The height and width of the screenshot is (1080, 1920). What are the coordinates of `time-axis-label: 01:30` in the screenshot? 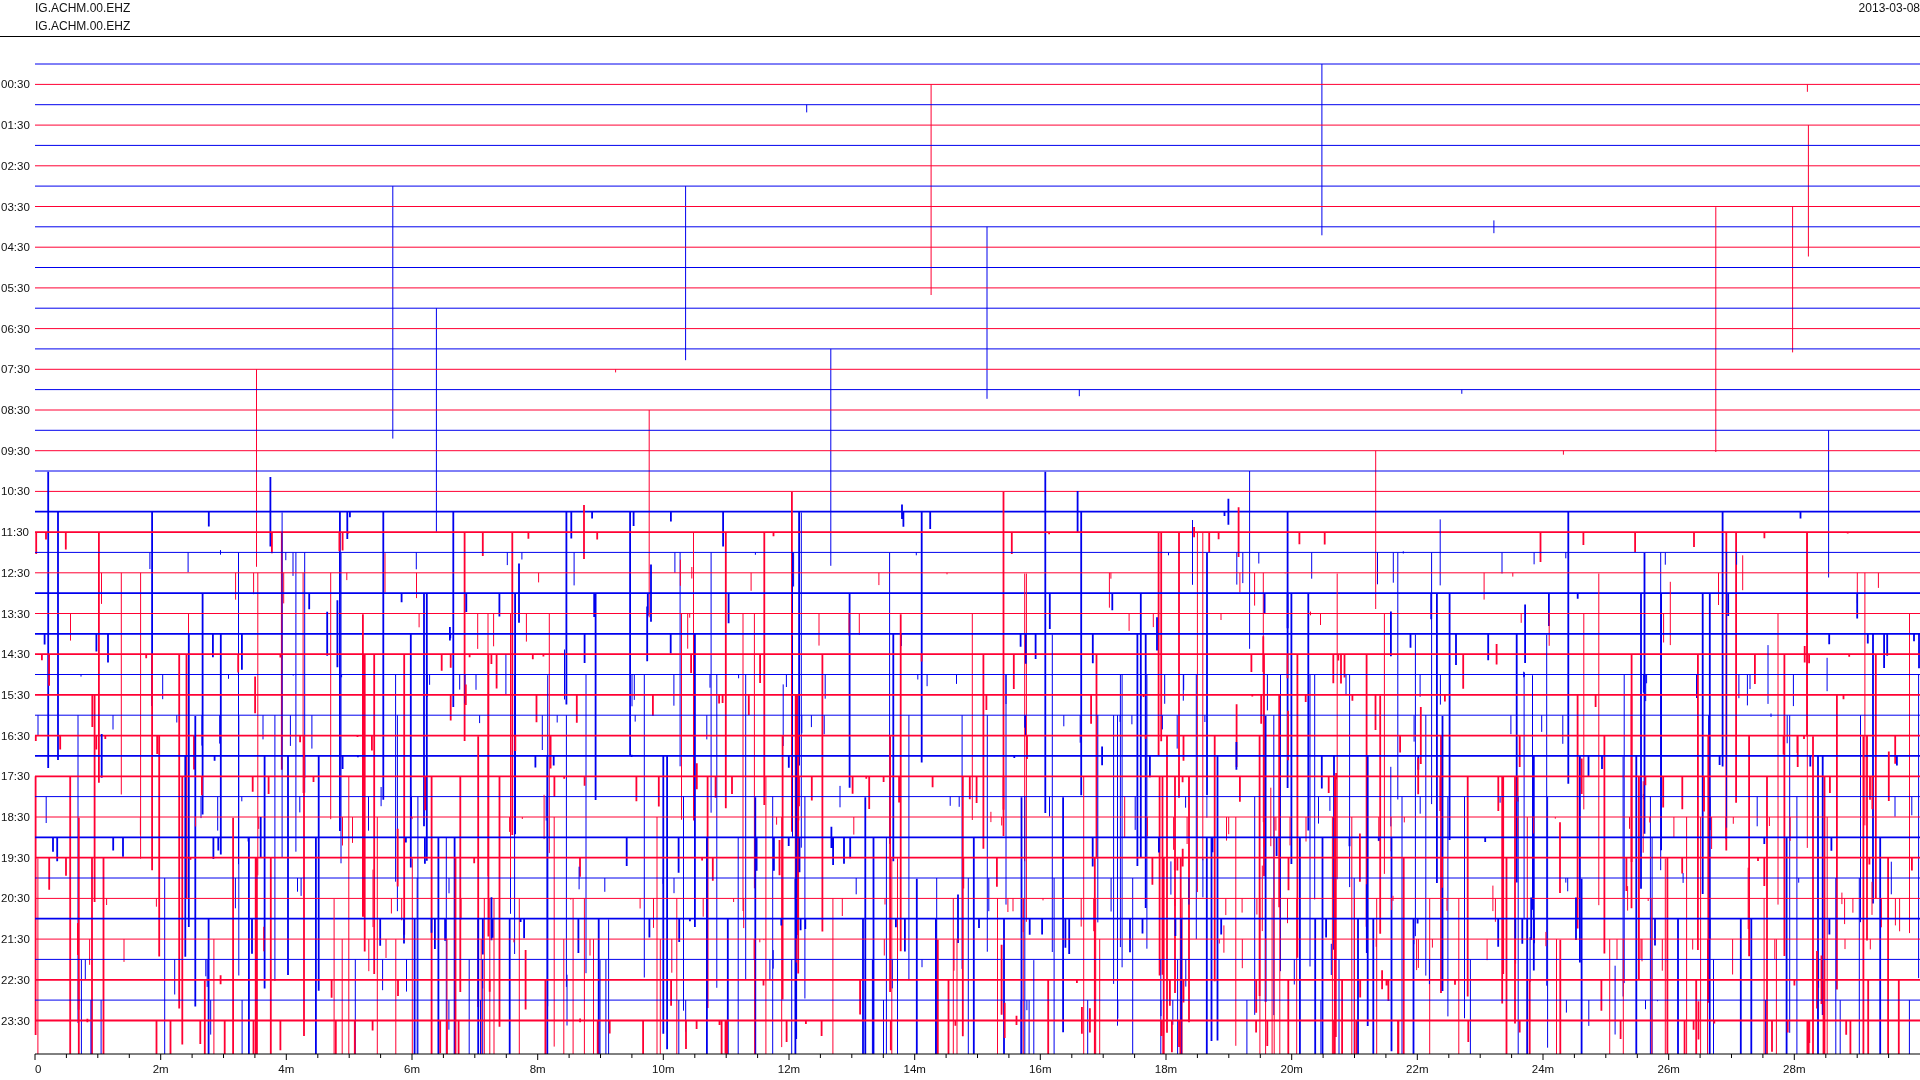 It's located at (15, 125).